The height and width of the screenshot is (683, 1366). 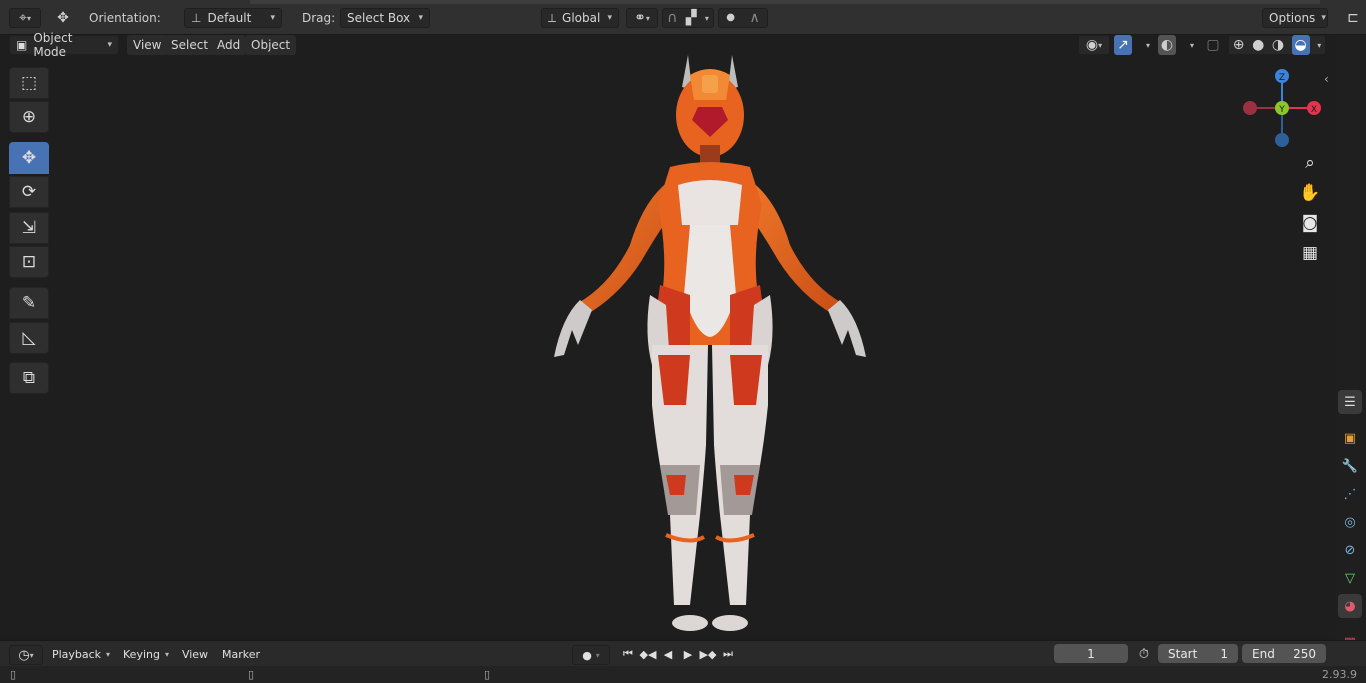 What do you see at coordinates (1310, 223) in the screenshot?
I see `camera-view-icon: ◙` at bounding box center [1310, 223].